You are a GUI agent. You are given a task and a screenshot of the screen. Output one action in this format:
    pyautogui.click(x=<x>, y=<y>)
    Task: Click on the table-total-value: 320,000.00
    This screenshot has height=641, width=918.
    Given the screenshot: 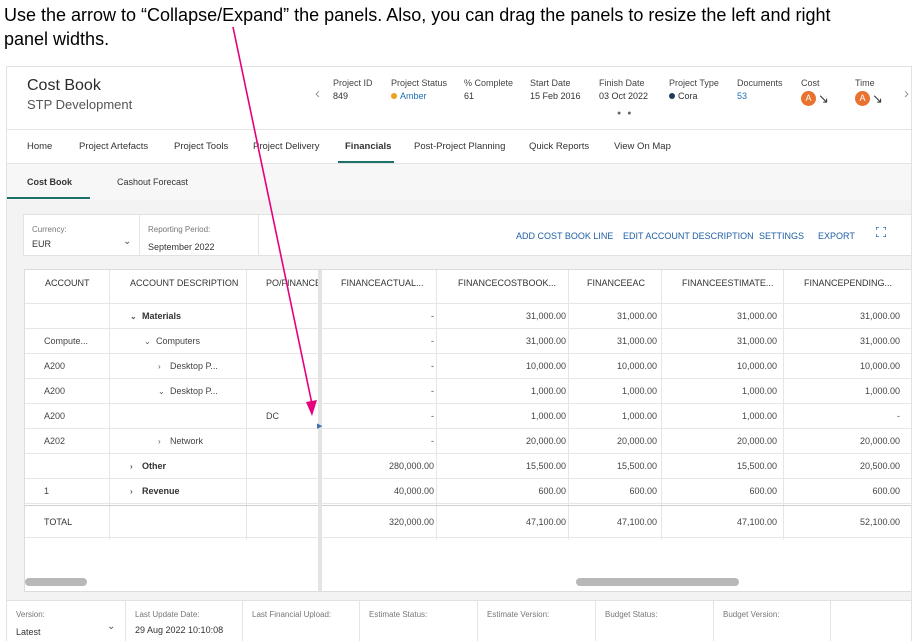 What is the action you would take?
    pyautogui.click(x=411, y=522)
    